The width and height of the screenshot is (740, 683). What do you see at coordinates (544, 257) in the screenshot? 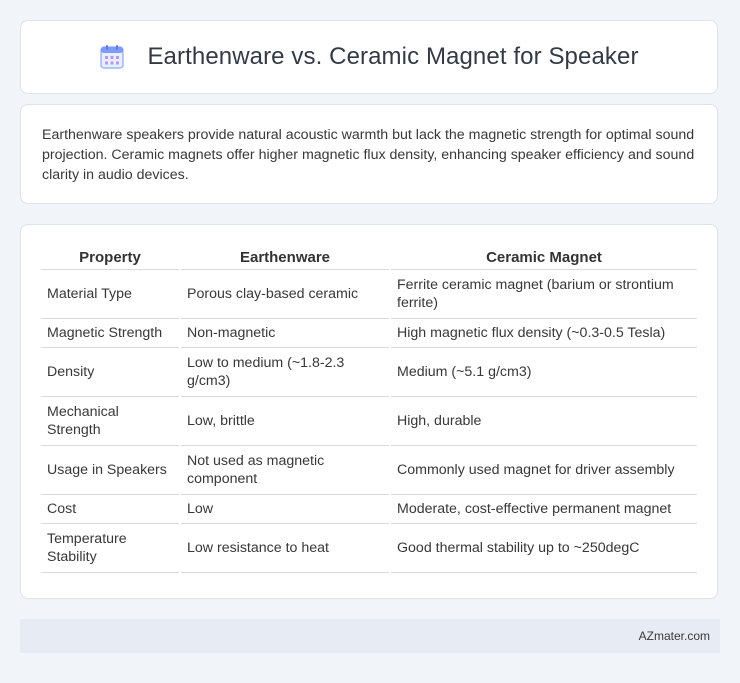
I see `header-ceramic-magnet: Ceramic Magnet` at bounding box center [544, 257].